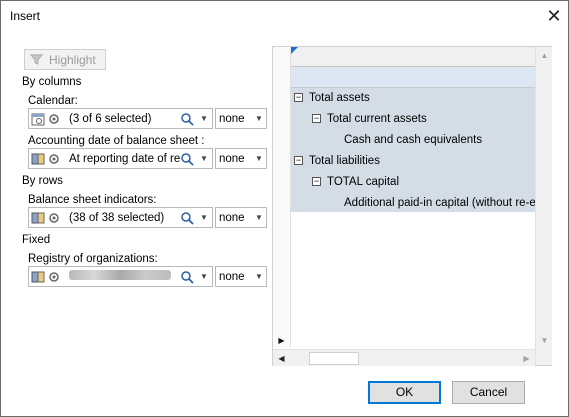 The height and width of the screenshot is (417, 569). What do you see at coordinates (413, 181) in the screenshot?
I see `grid-row: − TOTAL capital` at bounding box center [413, 181].